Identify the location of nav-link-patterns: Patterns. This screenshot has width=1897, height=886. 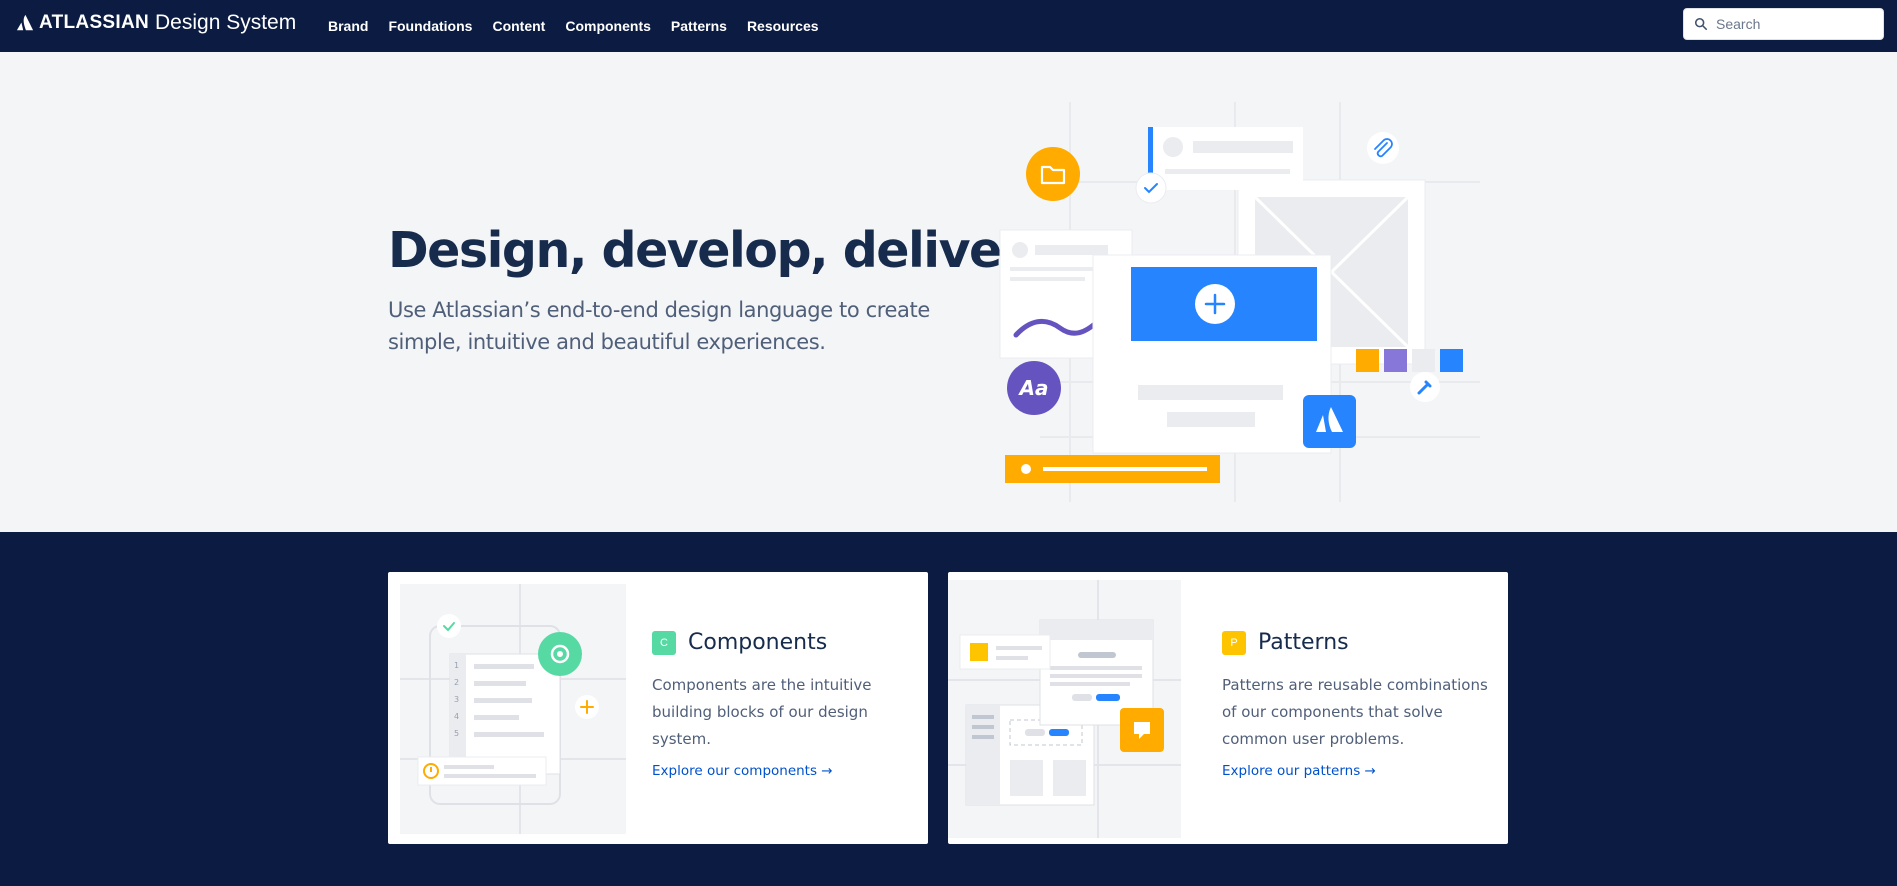
(699, 26).